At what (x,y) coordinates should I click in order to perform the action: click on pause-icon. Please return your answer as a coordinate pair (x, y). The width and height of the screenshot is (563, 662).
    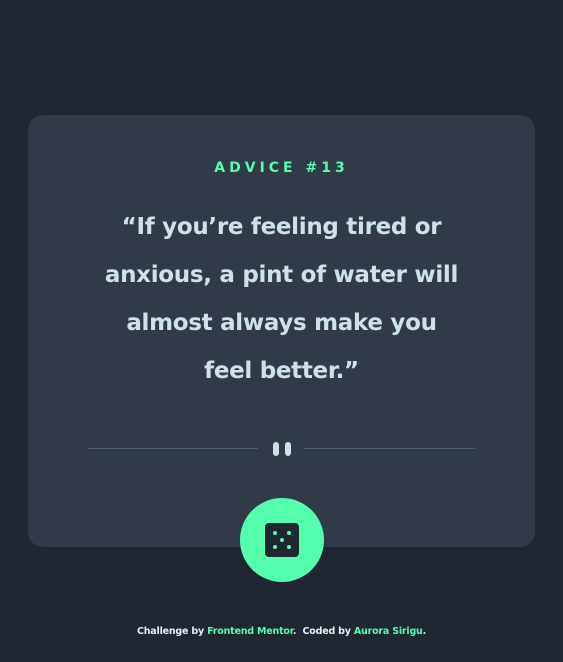
    Looking at the image, I should click on (282, 449).